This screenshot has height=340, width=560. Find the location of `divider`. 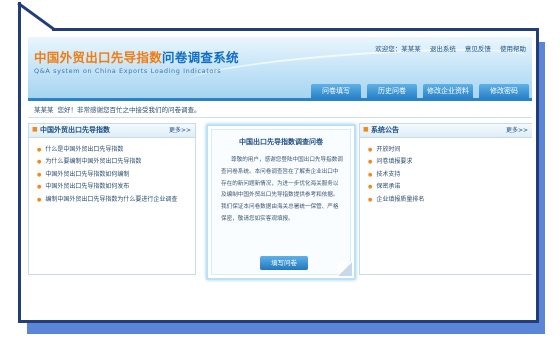

divider is located at coordinates (280, 117).